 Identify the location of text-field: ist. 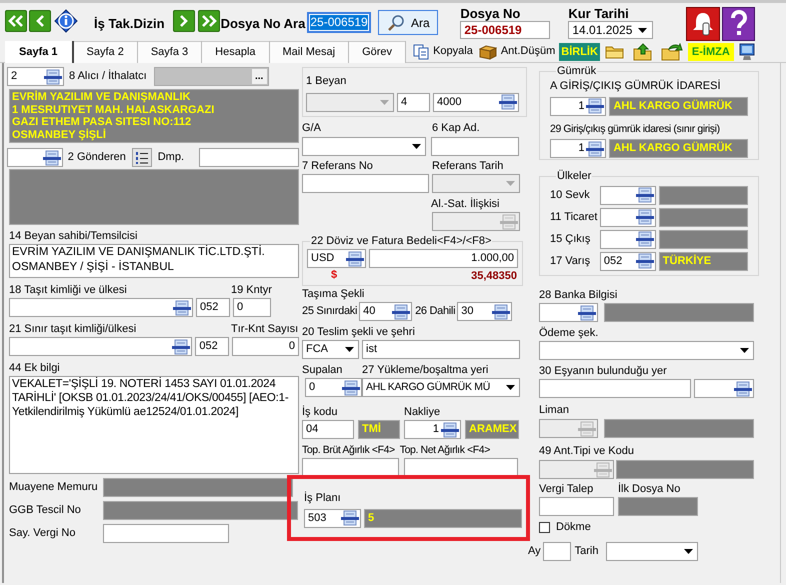
(441, 349).